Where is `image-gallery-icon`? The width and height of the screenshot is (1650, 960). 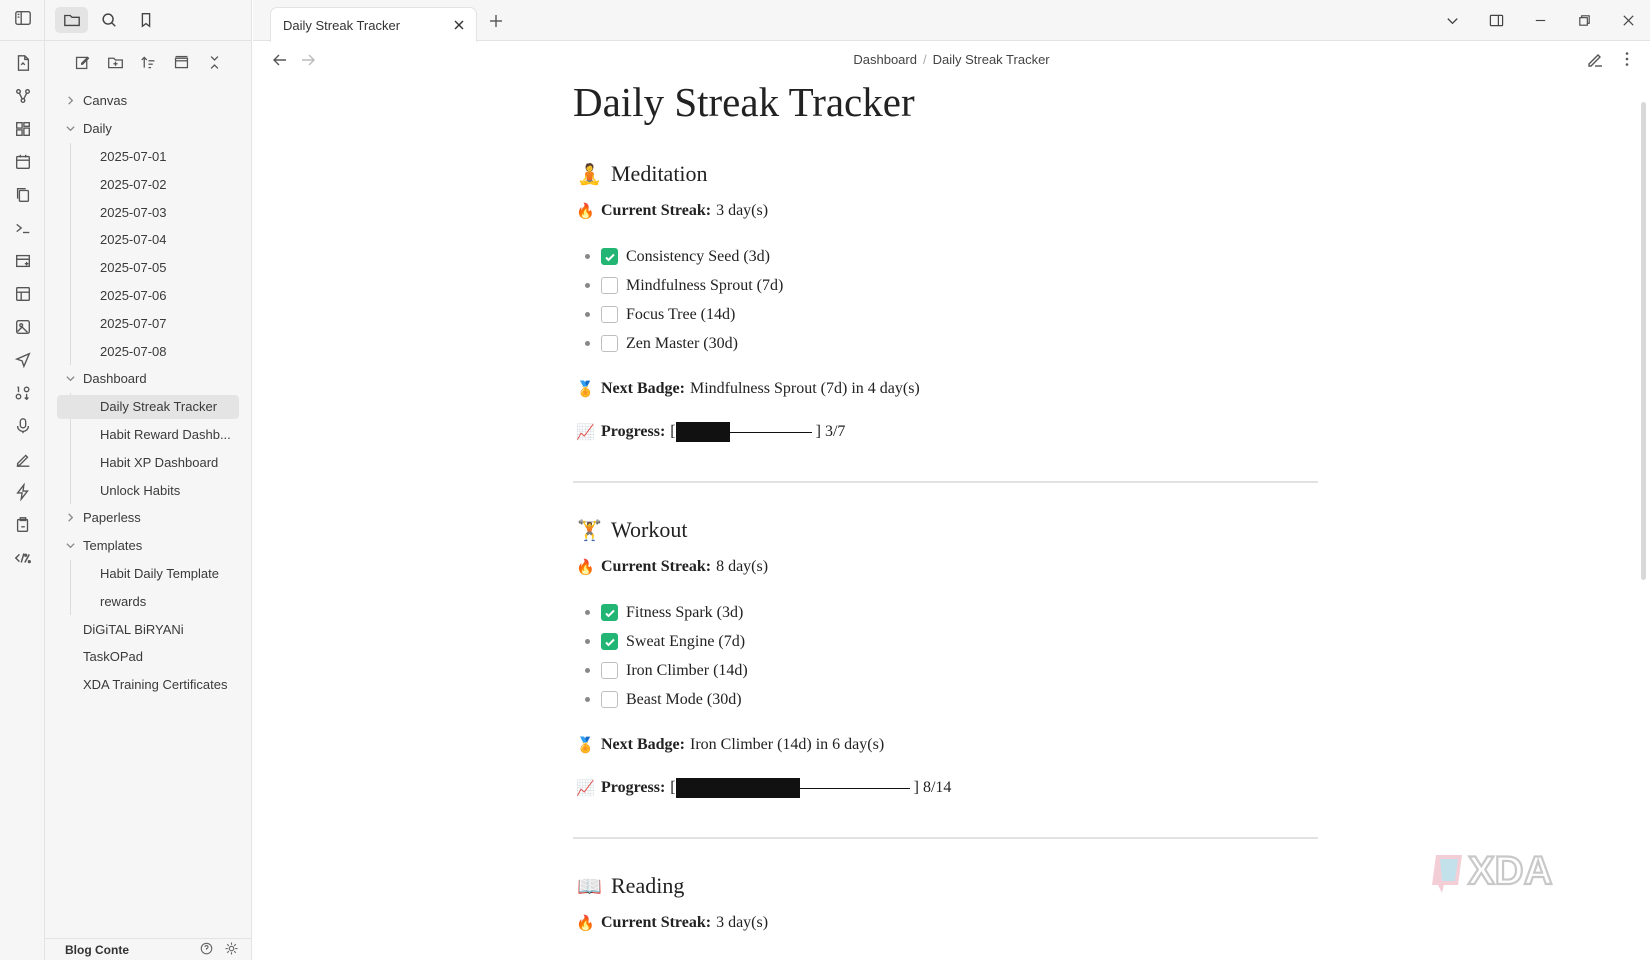 image-gallery-icon is located at coordinates (22, 326).